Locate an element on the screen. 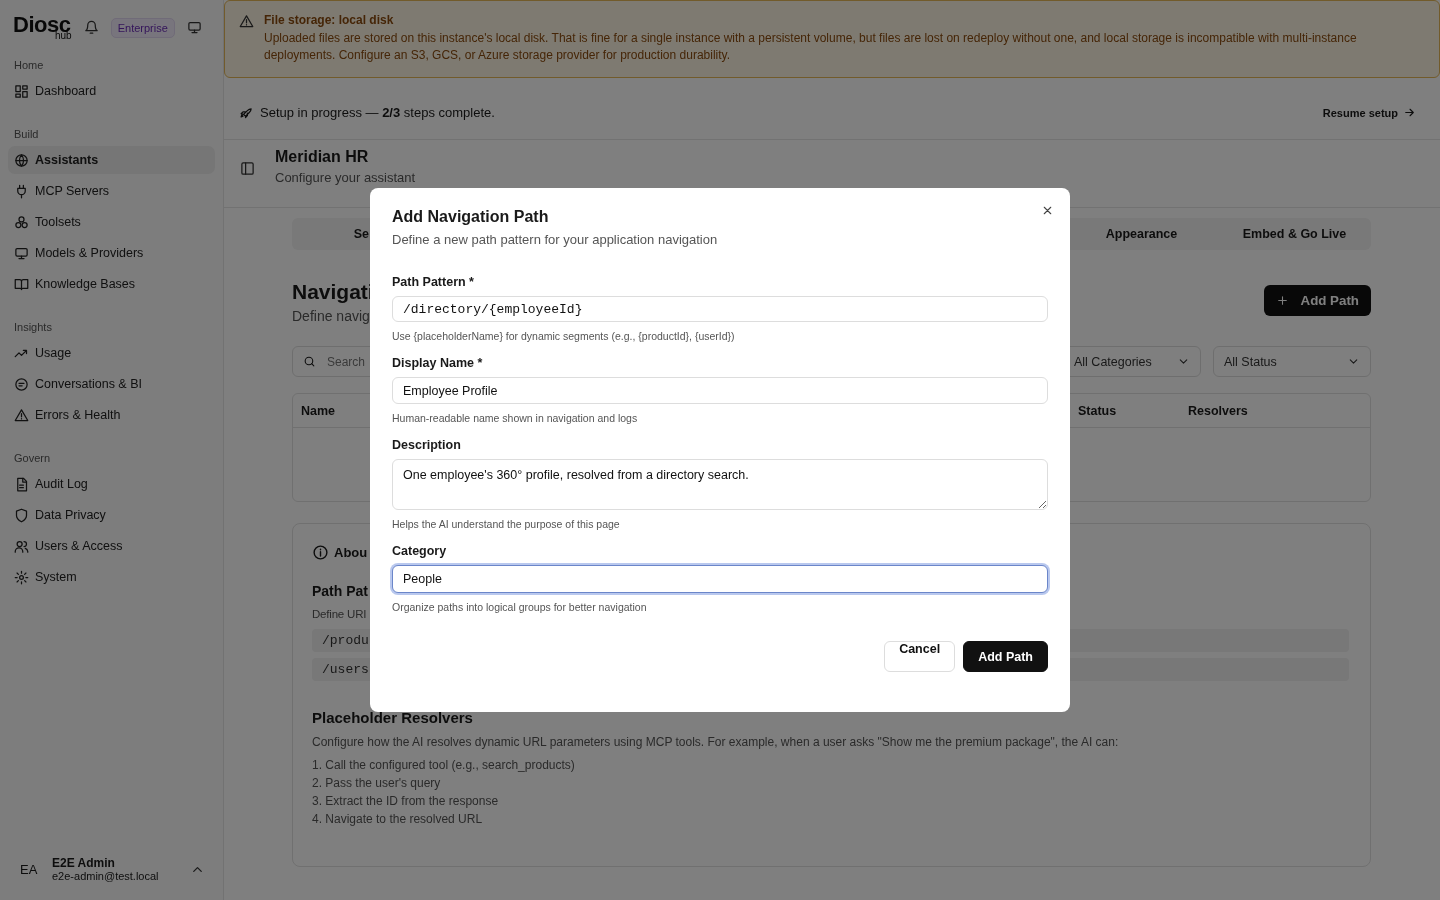 Image resolution: width=1440 pixels, height=900 pixels. field-label: Category is located at coordinates (420, 550).